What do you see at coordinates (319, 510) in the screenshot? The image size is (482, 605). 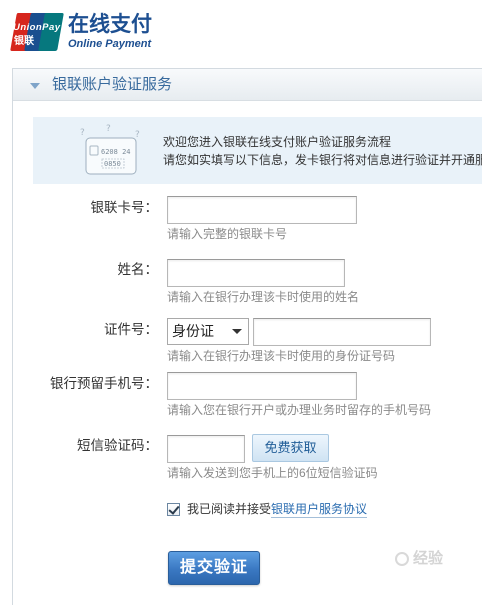 I see `agreement-link: 银联用户服务协议` at bounding box center [319, 510].